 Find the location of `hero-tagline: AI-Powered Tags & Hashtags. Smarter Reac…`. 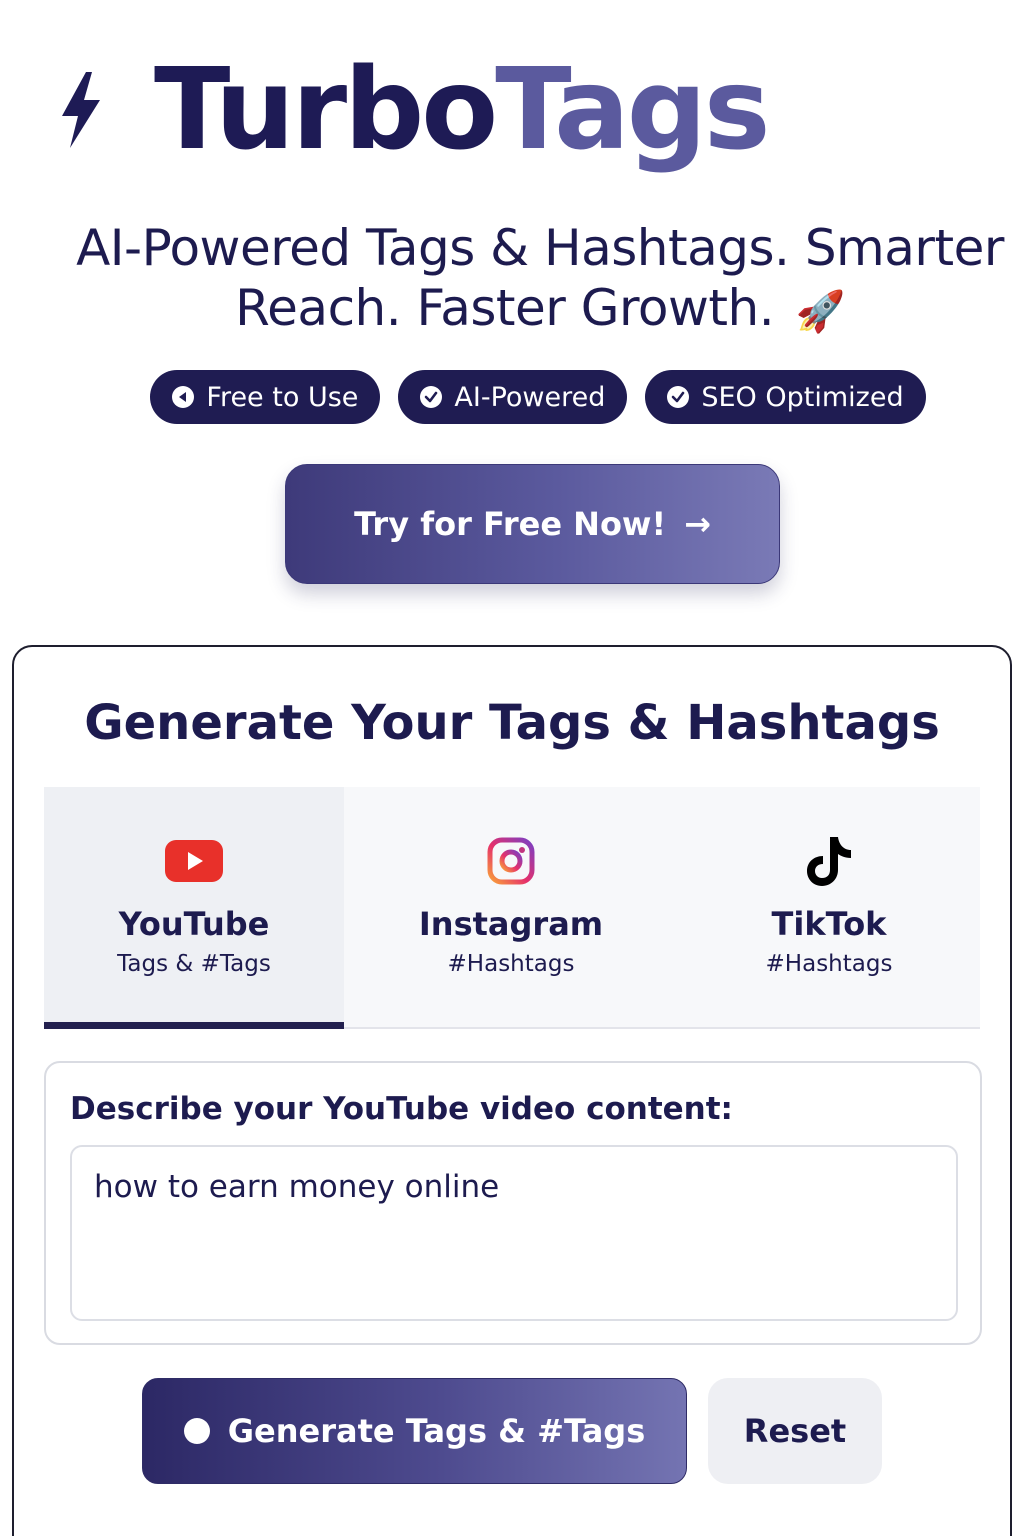

hero-tagline: AI-Powered Tags & Hashtags. Smarter Reac… is located at coordinates (540, 280).